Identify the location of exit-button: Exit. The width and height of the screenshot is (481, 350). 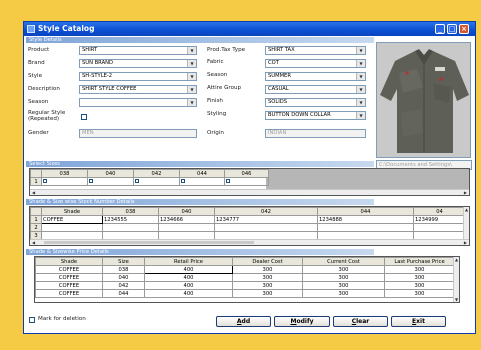
(418, 321).